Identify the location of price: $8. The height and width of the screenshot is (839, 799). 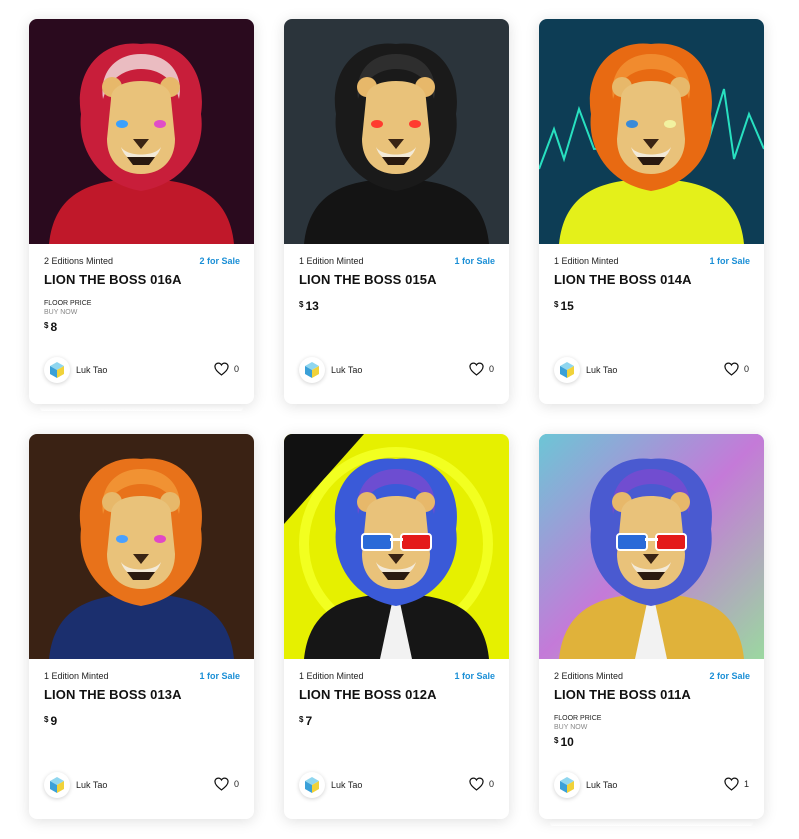
(50, 327).